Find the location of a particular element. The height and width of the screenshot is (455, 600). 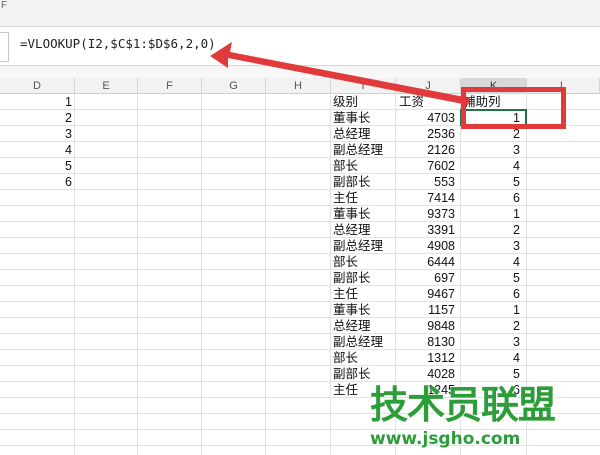

watermark: 技术员联盟 www.jsgho.com is located at coordinates (485, 419).